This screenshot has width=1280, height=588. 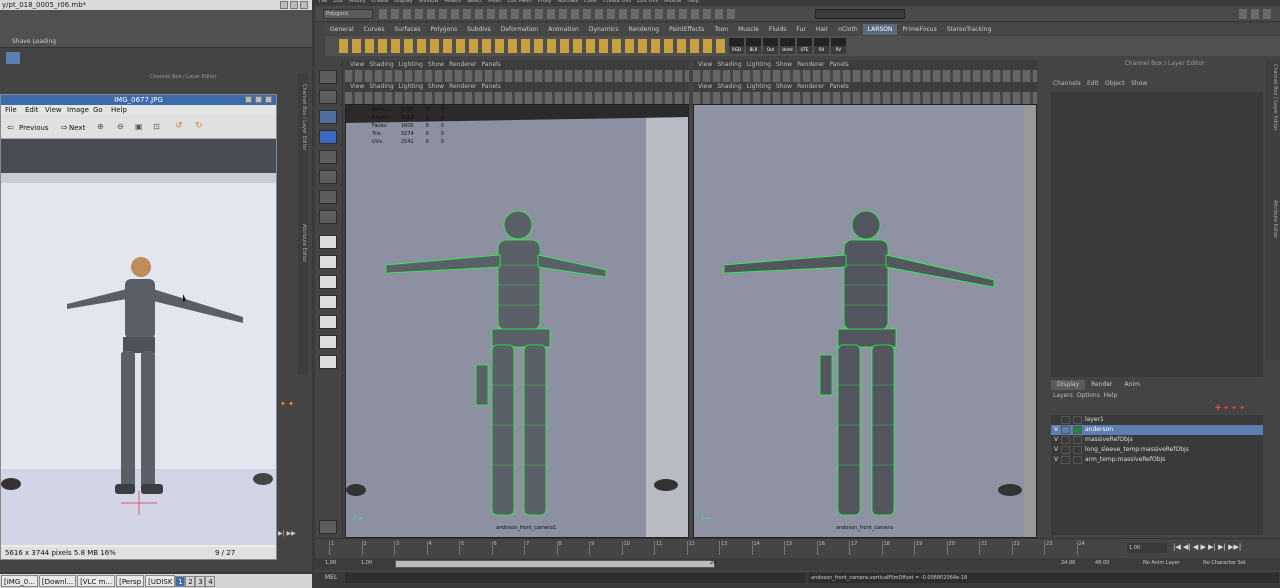 I want to click on shelf-button-hshd: Hshd, so click(x=787, y=46).